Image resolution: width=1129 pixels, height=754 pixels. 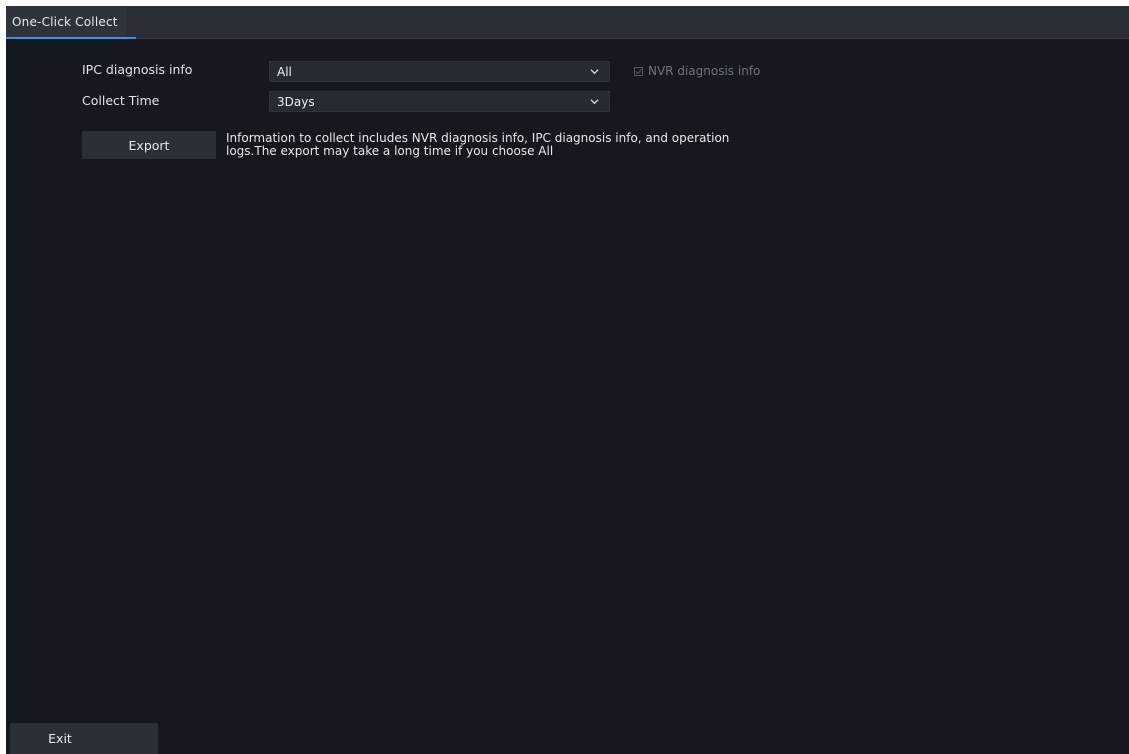 I want to click on tab-label: One-Click Collect, so click(x=65, y=22).